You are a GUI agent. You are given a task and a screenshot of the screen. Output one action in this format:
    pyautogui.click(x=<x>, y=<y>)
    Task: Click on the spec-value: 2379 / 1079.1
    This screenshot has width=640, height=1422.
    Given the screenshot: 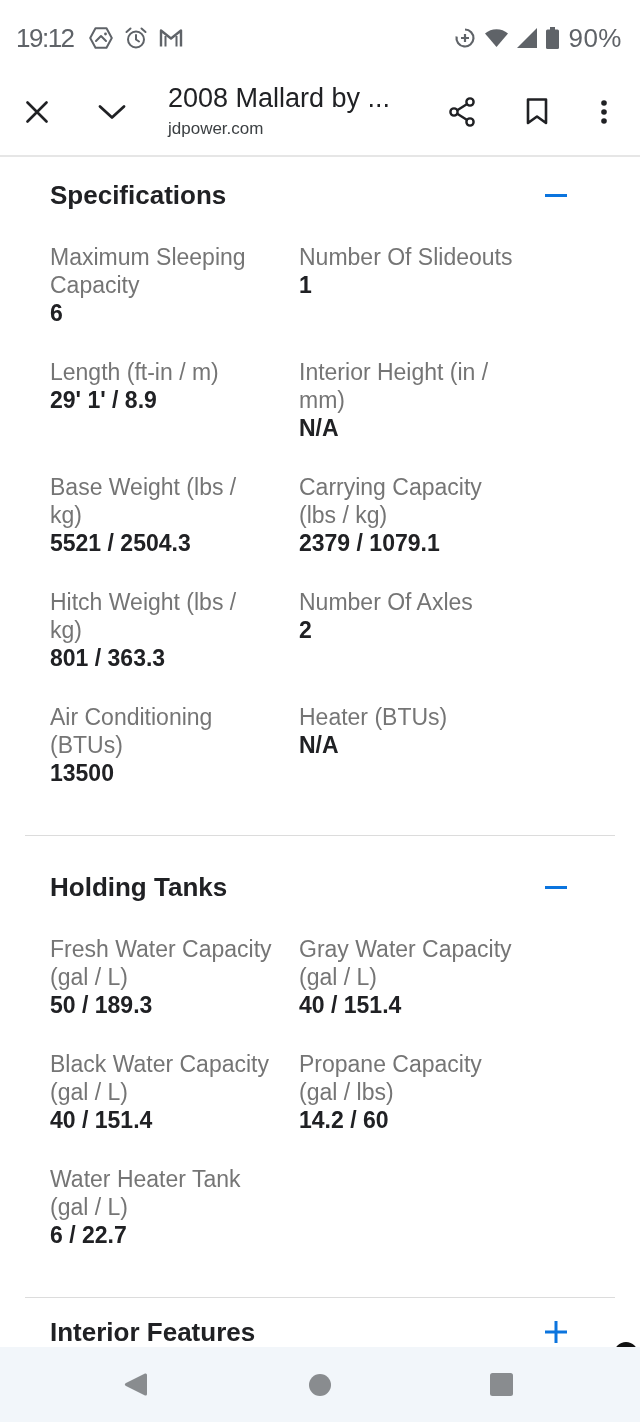 What is the action you would take?
    pyautogui.click(x=369, y=543)
    